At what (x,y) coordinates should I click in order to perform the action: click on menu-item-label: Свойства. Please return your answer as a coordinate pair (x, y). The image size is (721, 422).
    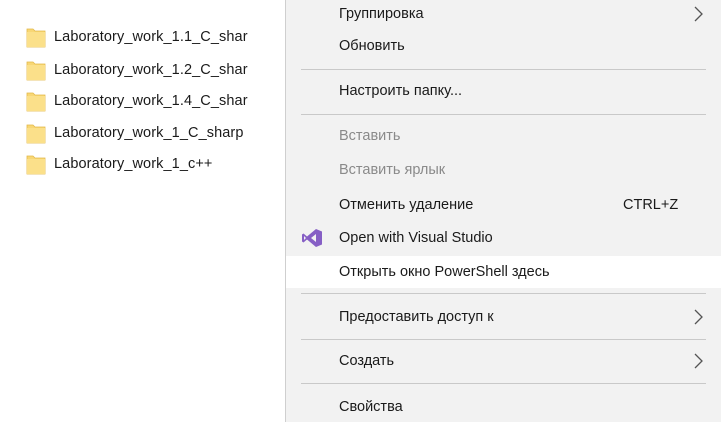
    Looking at the image, I should click on (371, 407).